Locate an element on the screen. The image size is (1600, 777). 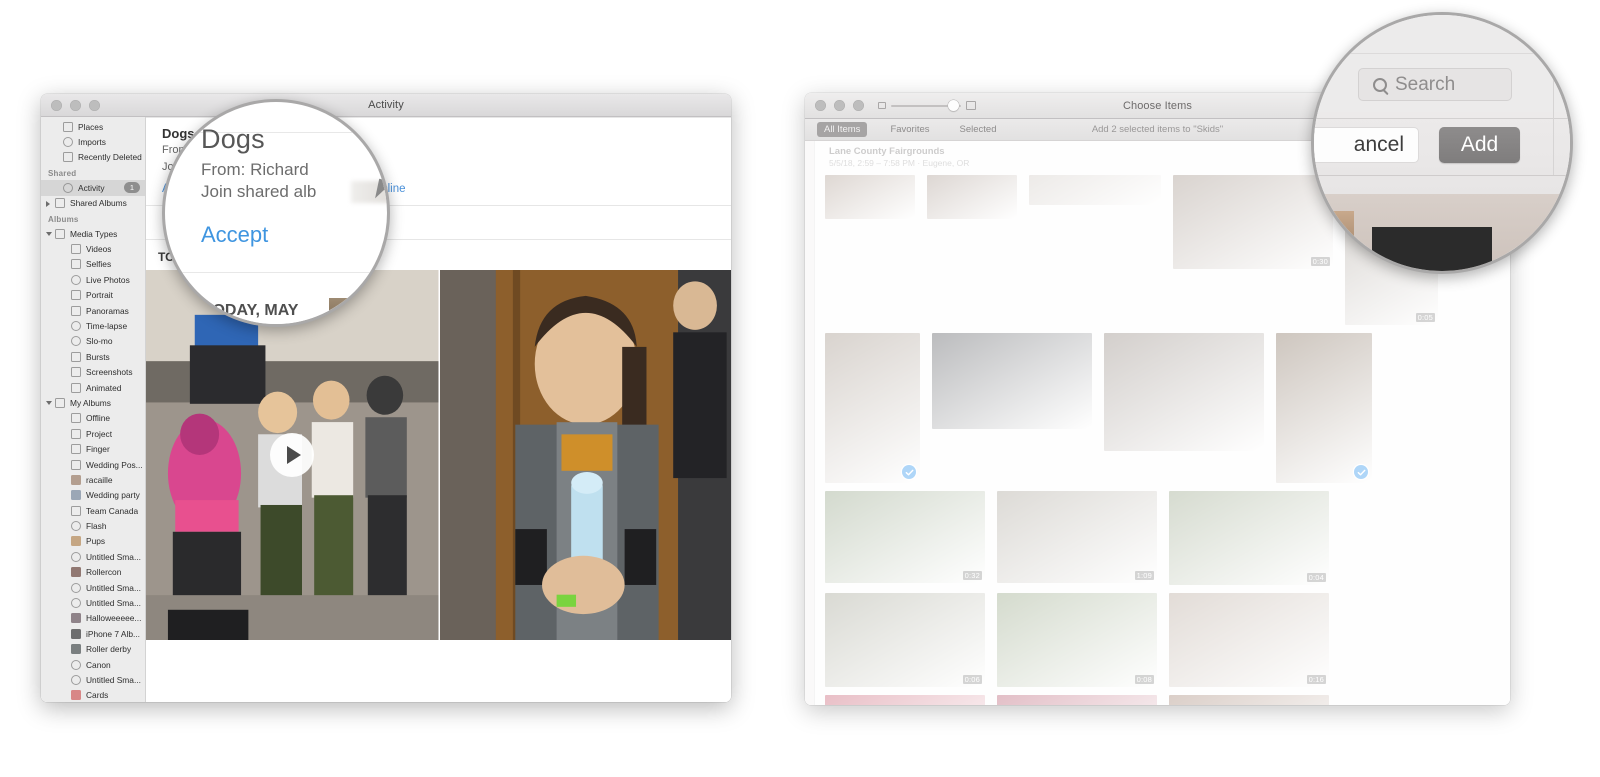
segment-selected: Selected is located at coordinates (978, 129).